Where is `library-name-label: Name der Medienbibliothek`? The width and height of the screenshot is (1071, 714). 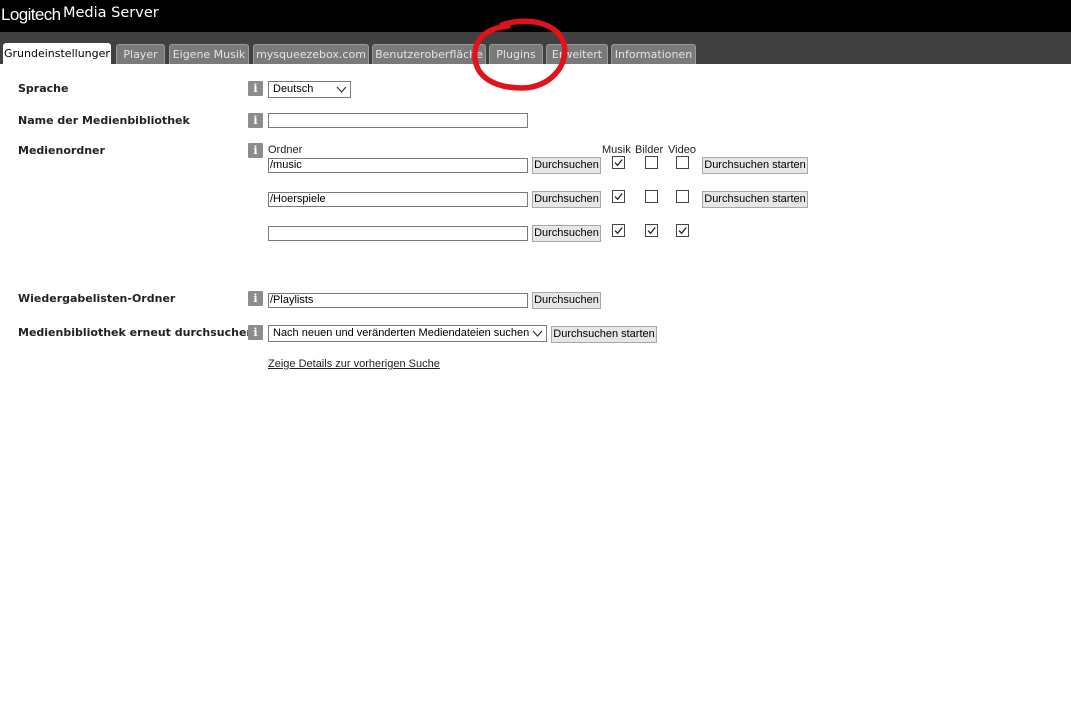
library-name-label: Name der Medienbibliothek is located at coordinates (104, 120).